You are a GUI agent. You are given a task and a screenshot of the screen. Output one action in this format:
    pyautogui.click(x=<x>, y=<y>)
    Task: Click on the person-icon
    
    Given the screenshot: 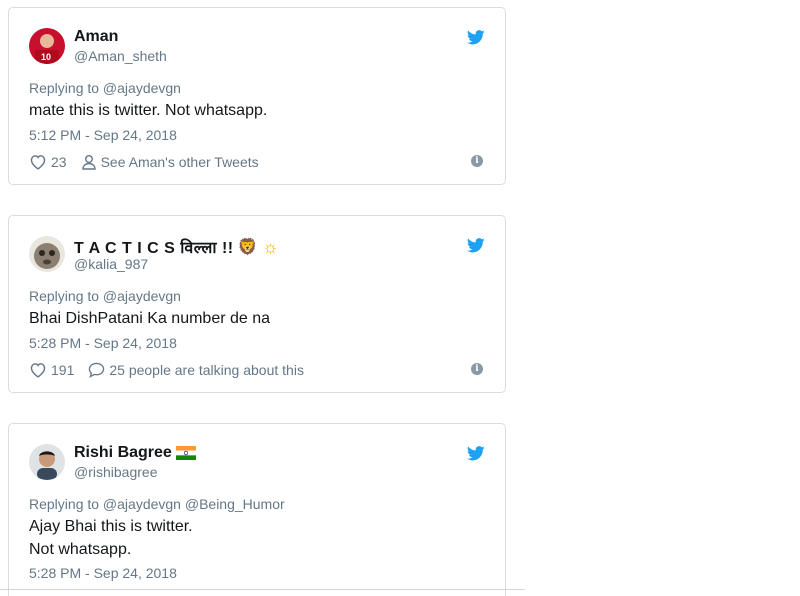 What is the action you would take?
    pyautogui.click(x=88, y=162)
    